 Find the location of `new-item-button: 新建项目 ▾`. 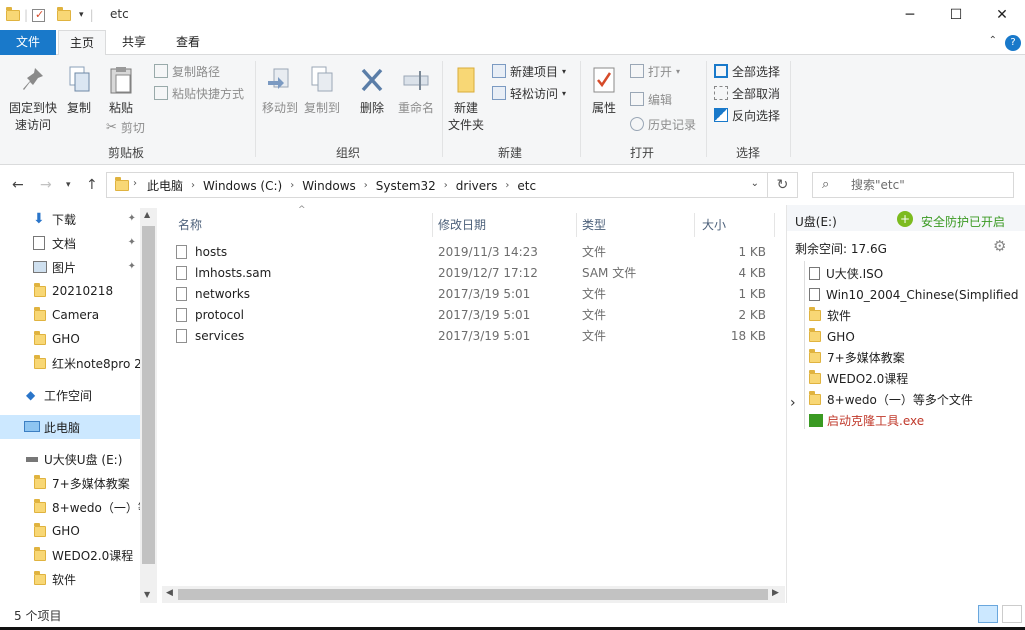

new-item-button: 新建项目 ▾ is located at coordinates (529, 71).